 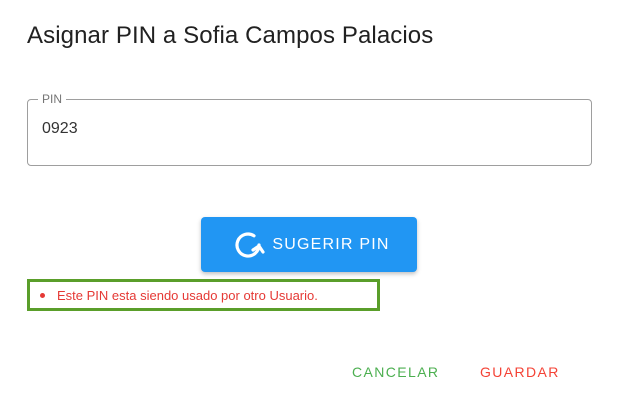 What do you see at coordinates (248, 245) in the screenshot?
I see `refresh-icon` at bounding box center [248, 245].